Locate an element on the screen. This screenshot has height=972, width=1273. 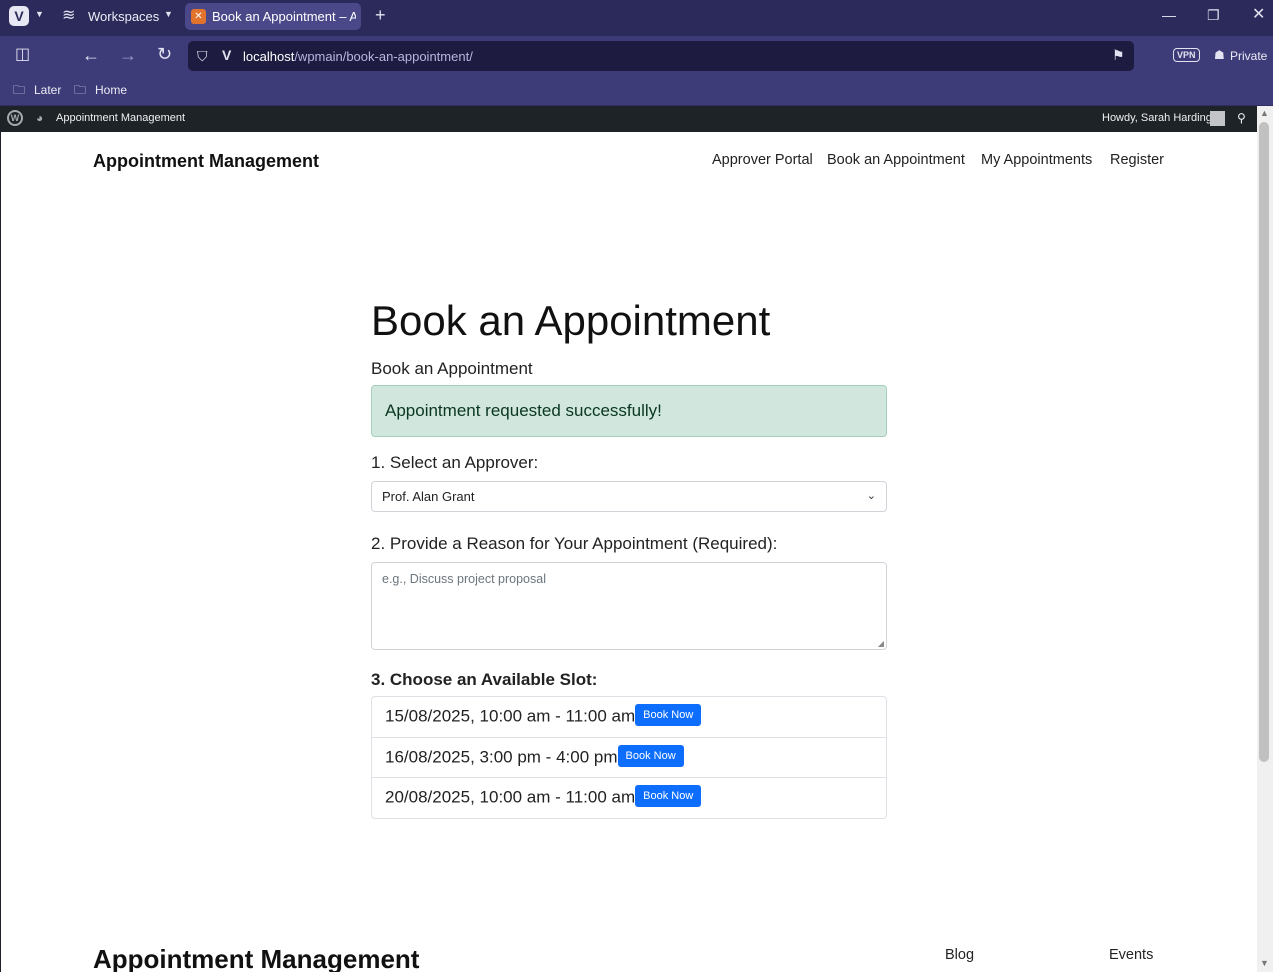
nav-my-appointments: My Appointments is located at coordinates (1036, 160).